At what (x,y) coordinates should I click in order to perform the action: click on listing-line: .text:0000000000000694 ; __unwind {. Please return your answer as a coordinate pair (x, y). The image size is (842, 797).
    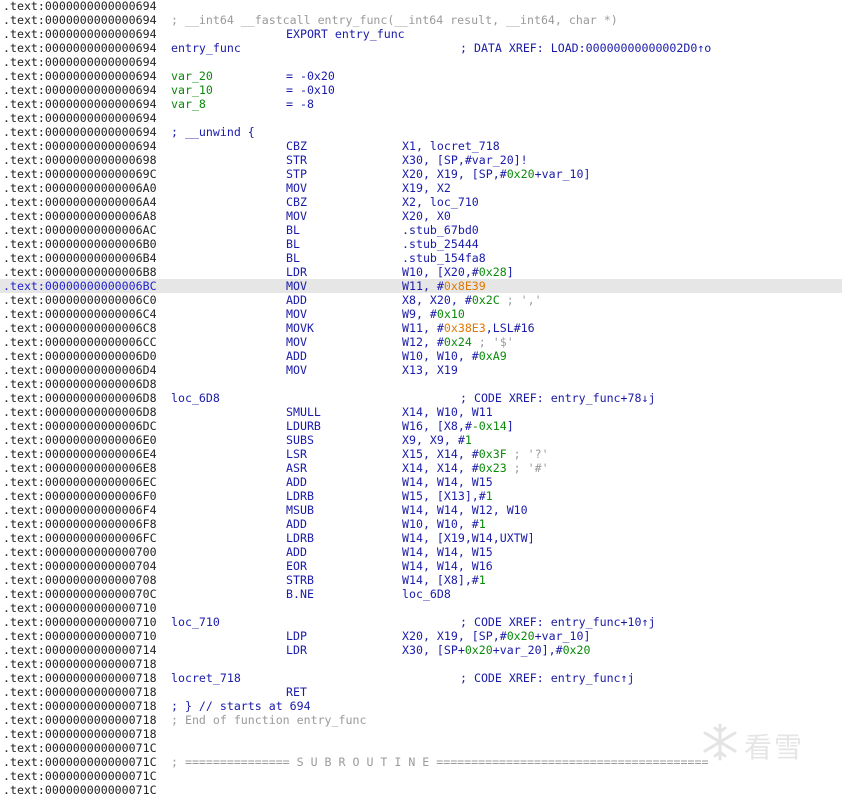
    Looking at the image, I should click on (421, 132).